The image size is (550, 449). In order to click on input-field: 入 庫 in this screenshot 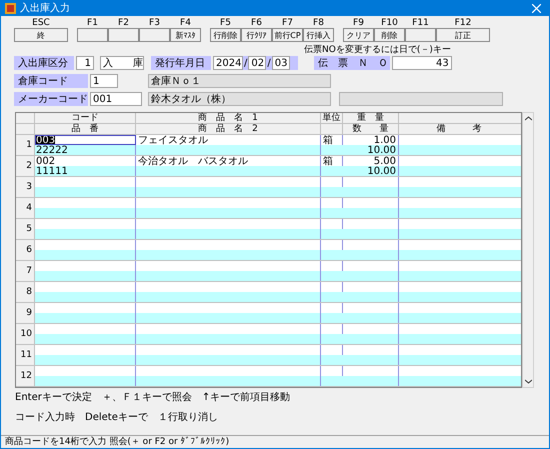, I will do `click(122, 63)`.